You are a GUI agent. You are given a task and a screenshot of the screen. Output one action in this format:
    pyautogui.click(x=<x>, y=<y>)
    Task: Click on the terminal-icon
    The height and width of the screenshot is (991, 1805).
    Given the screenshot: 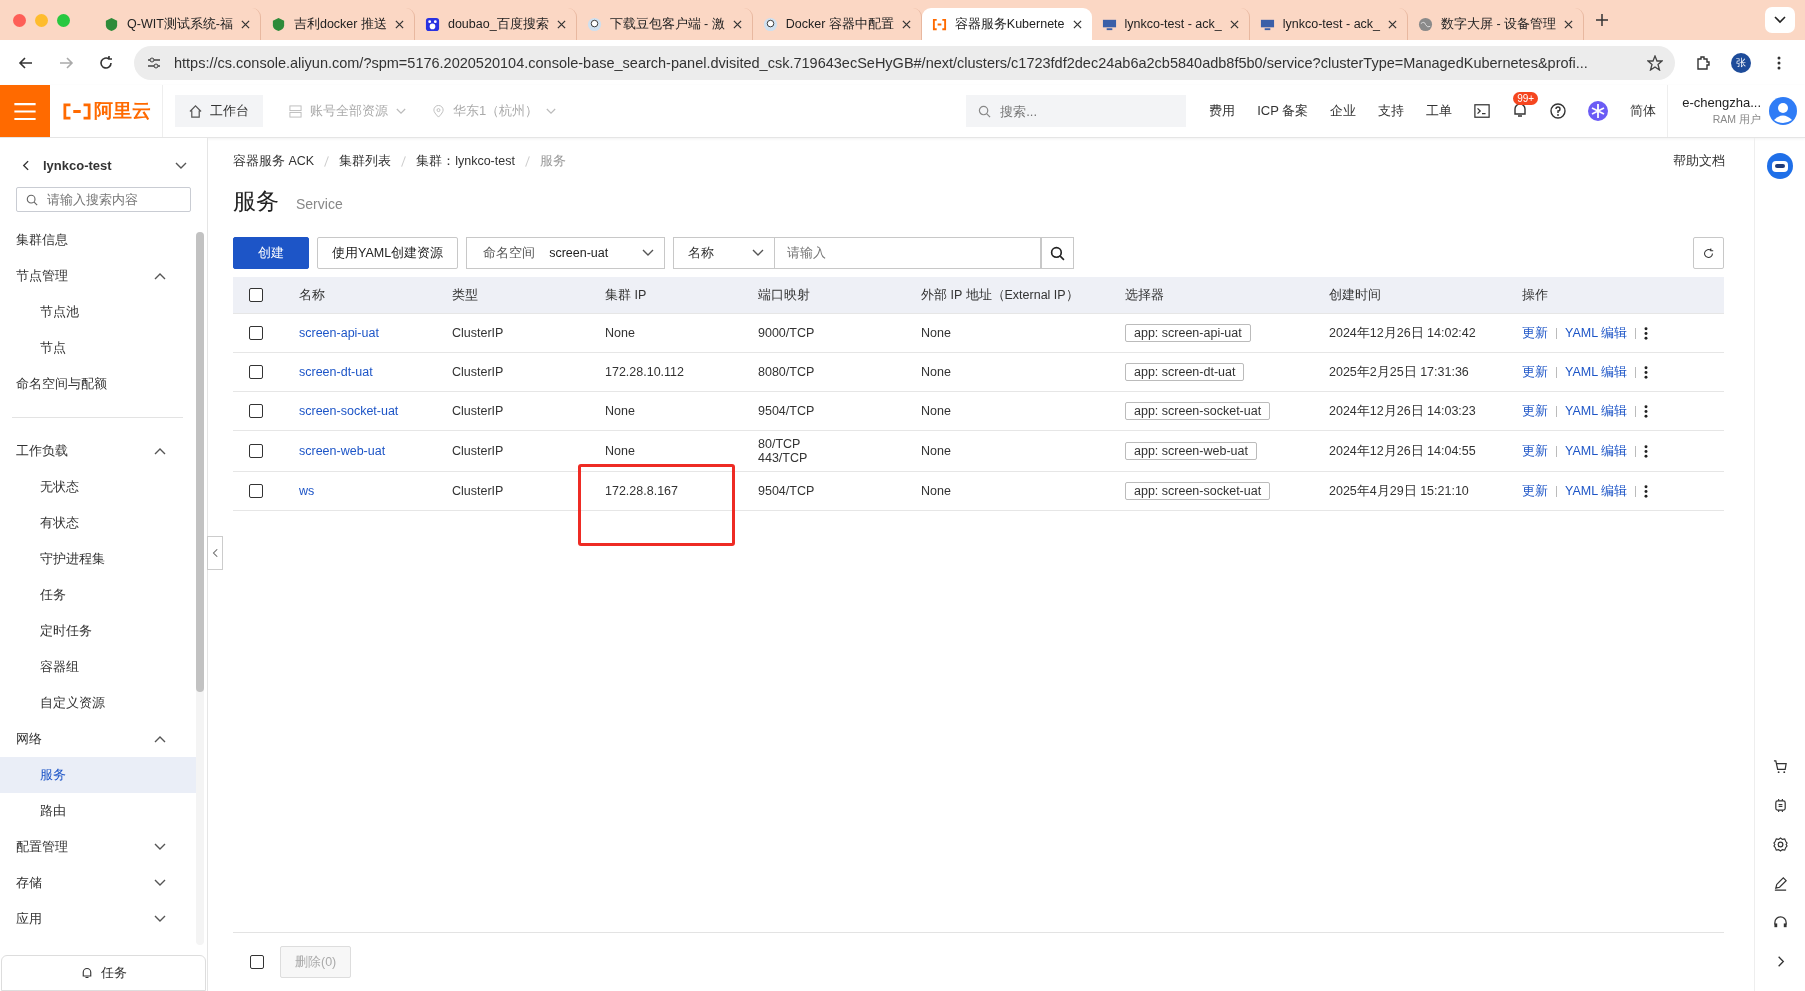 What is the action you would take?
    pyautogui.click(x=1482, y=111)
    